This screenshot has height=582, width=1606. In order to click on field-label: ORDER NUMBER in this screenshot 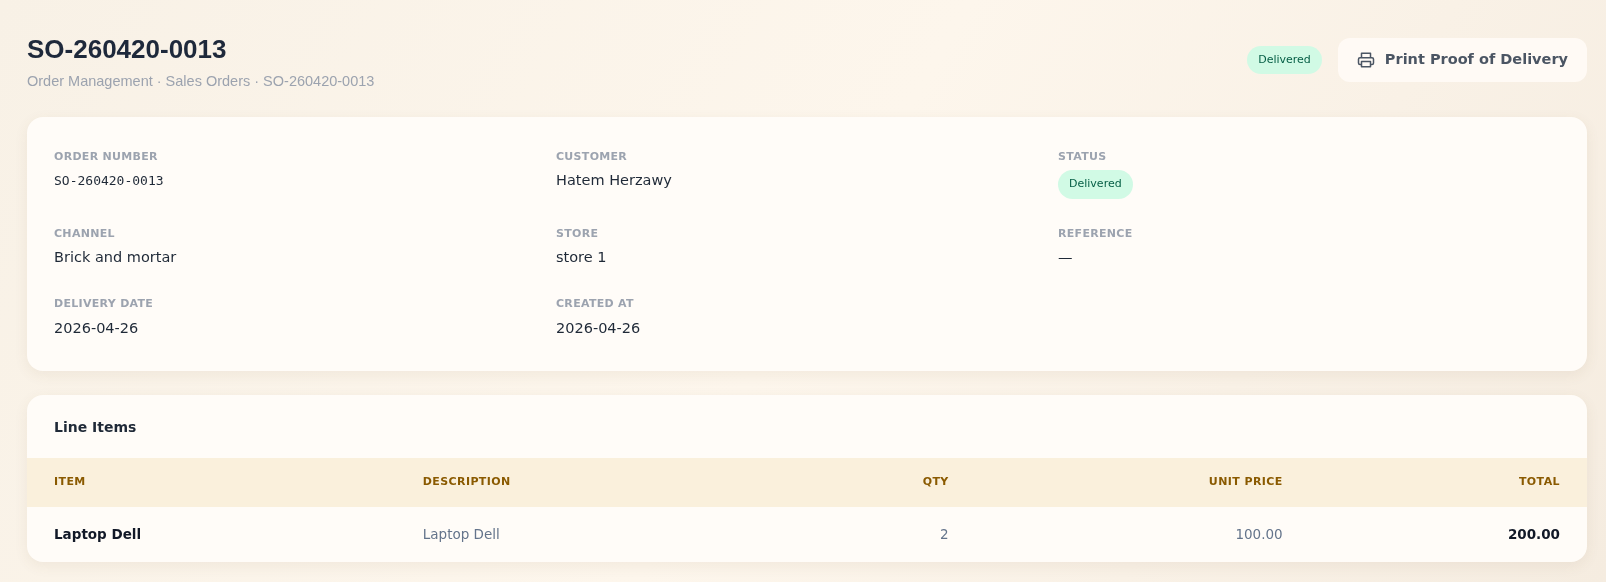, I will do `click(106, 156)`.